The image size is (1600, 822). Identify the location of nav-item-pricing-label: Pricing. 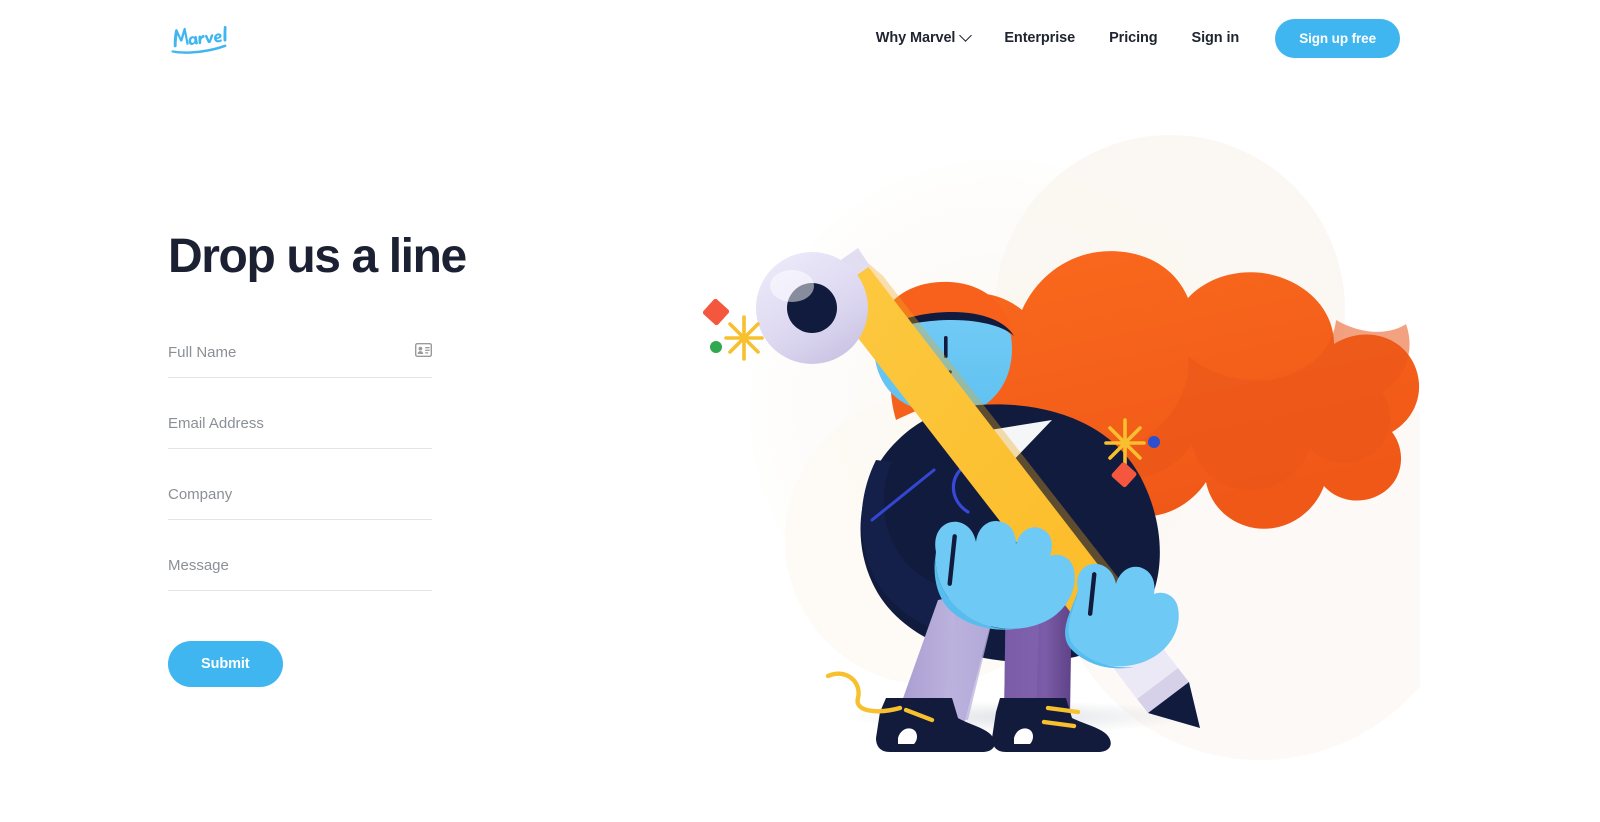
(1133, 38).